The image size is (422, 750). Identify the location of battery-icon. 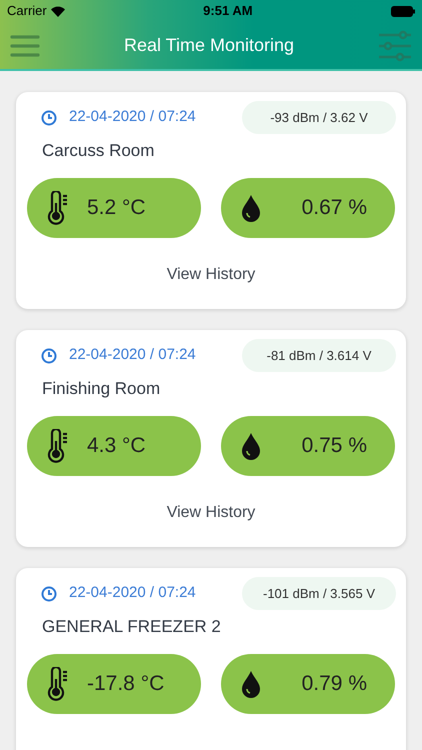
(402, 11).